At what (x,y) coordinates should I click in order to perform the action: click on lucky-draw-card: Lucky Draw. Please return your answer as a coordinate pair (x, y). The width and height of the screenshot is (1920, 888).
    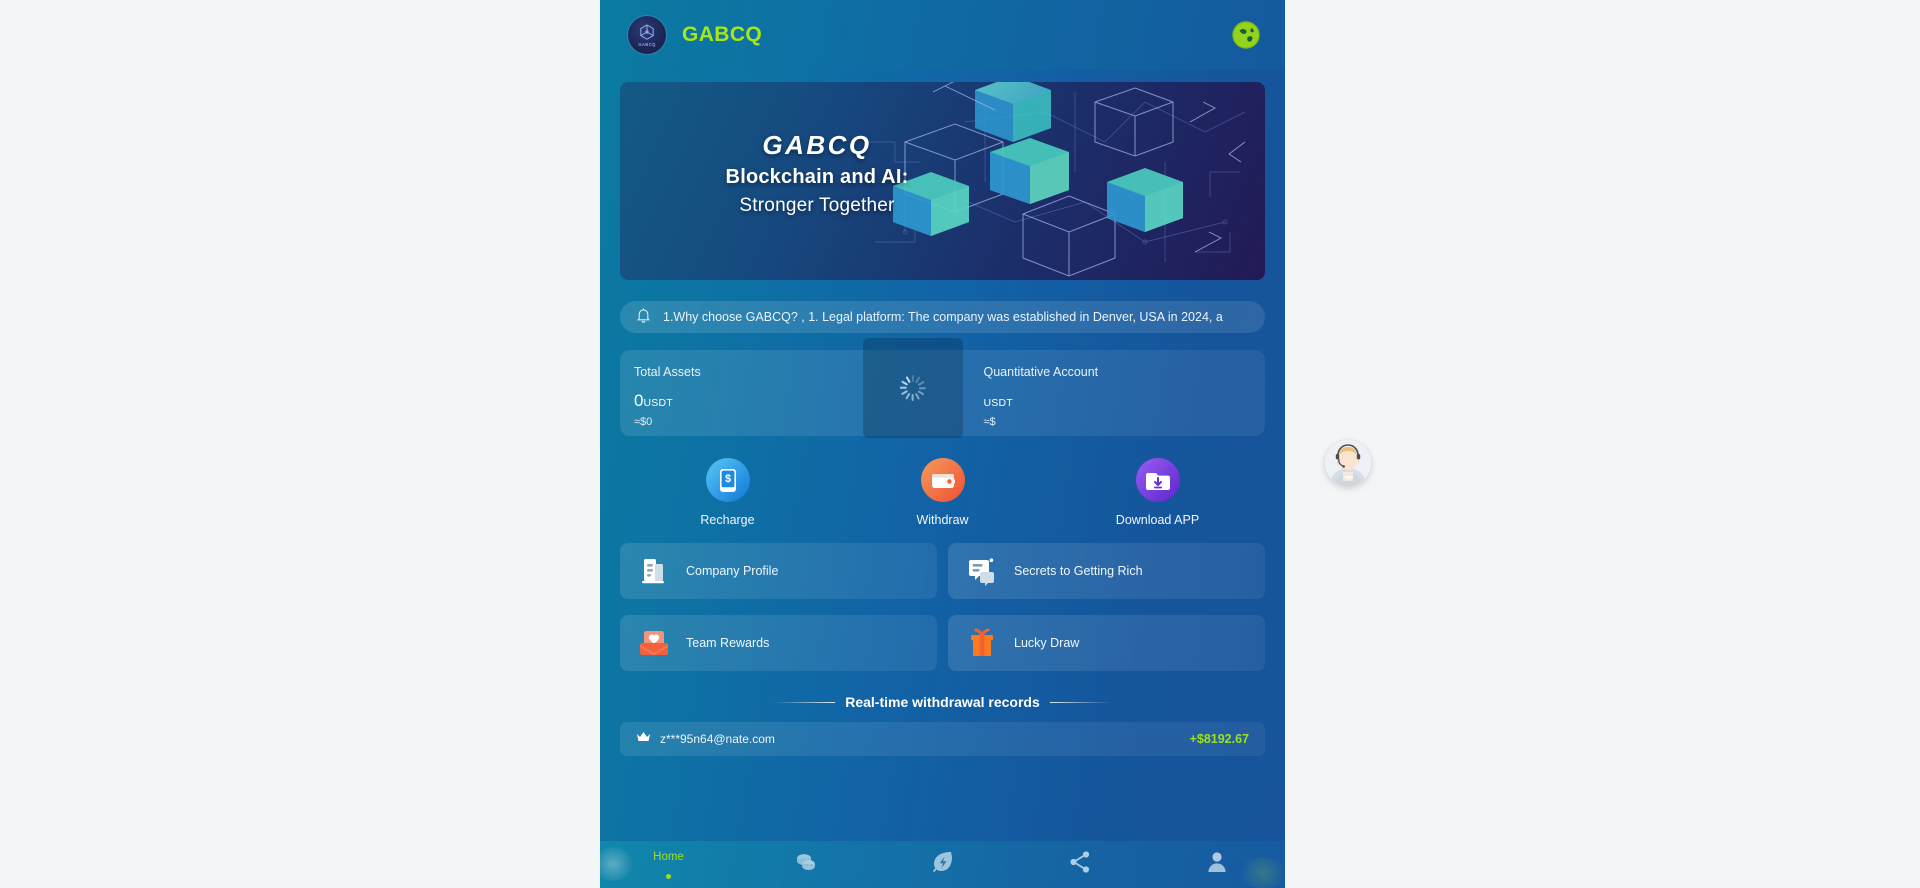
    Looking at the image, I should click on (1106, 643).